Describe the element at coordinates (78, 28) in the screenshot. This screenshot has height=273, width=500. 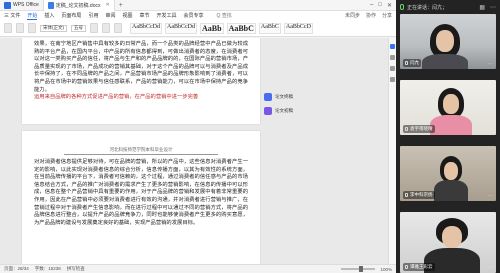
I see `font-size-select: 五号` at that location.